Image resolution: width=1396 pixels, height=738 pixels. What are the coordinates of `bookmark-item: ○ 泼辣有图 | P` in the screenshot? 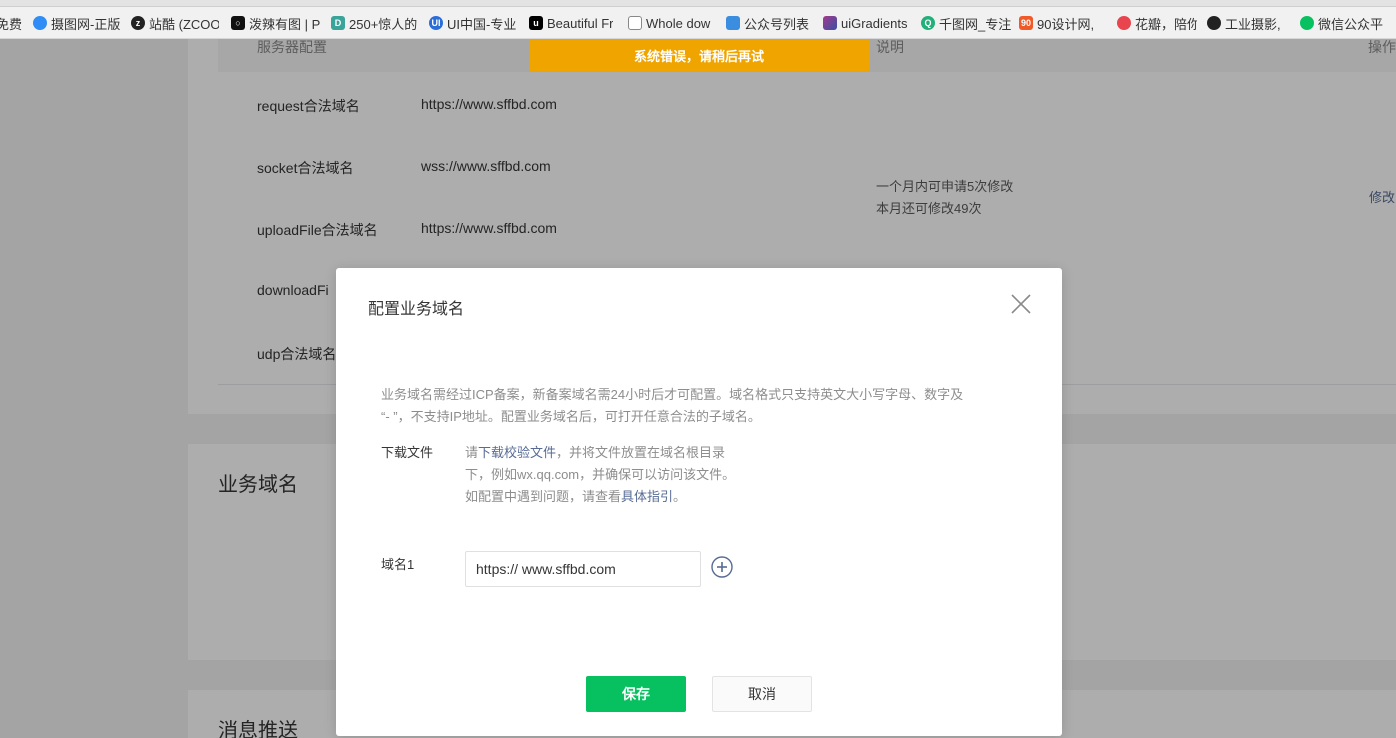 It's located at (276, 23).